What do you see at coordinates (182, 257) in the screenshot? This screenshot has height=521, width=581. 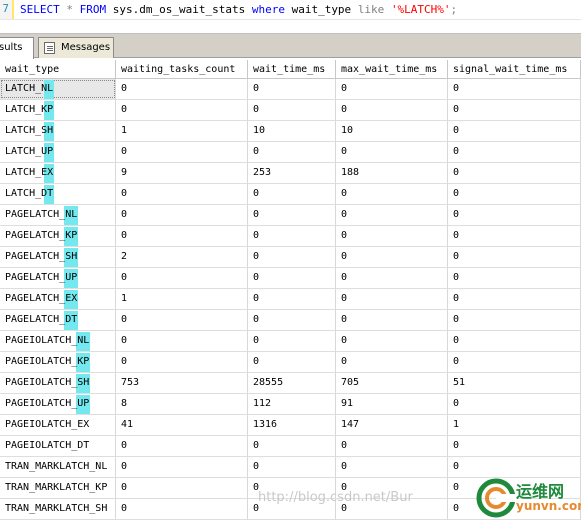 I see `table-cell-waiting-tasks-count: 2` at bounding box center [182, 257].